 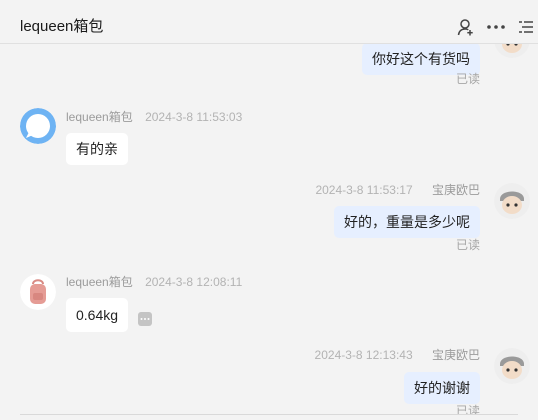 I want to click on message-timestamp: 2024-3-8 11:53:03, so click(x=194, y=117).